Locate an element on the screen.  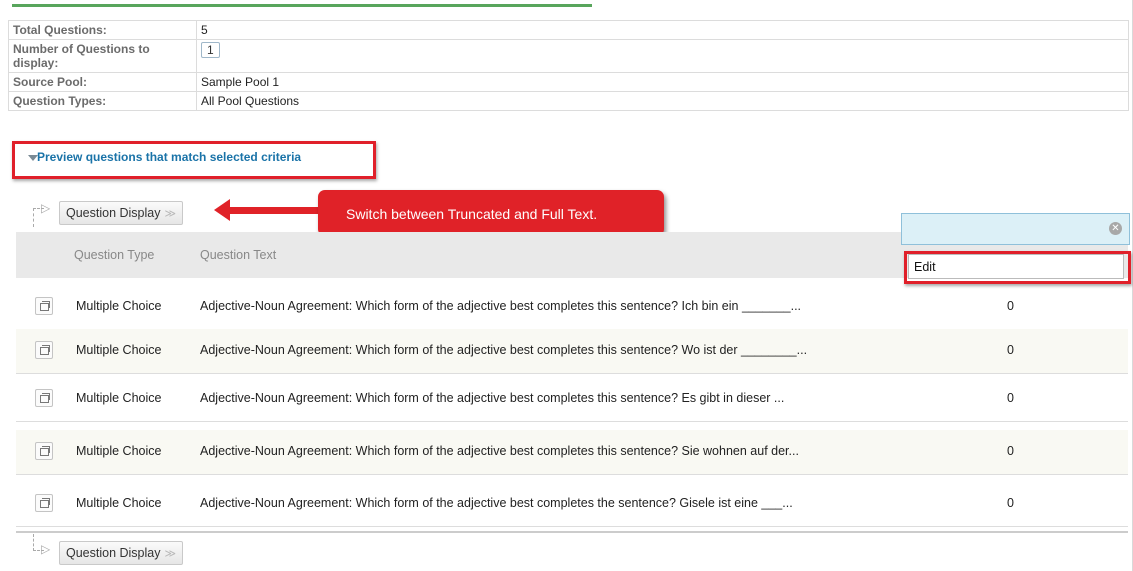
criteria-label: Source Pool: is located at coordinates (102, 82).